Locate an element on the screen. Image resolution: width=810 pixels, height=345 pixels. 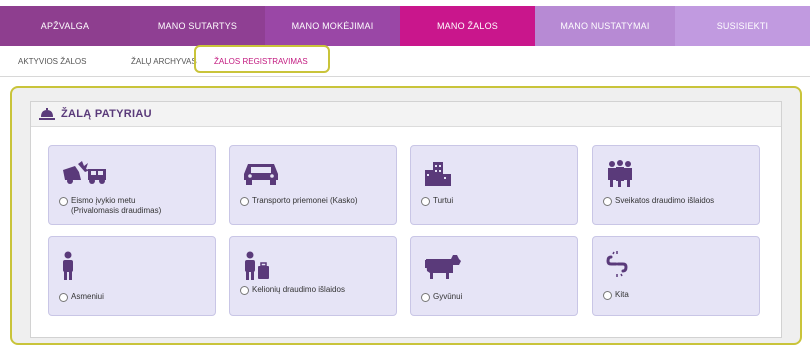
option-label: Kita is located at coordinates (616, 295).